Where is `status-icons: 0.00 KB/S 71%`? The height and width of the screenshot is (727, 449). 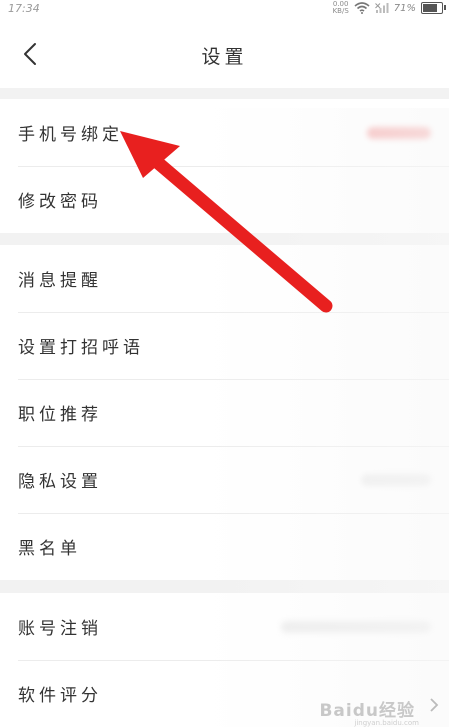
status-icons: 0.00 KB/S 71% is located at coordinates (389, 8).